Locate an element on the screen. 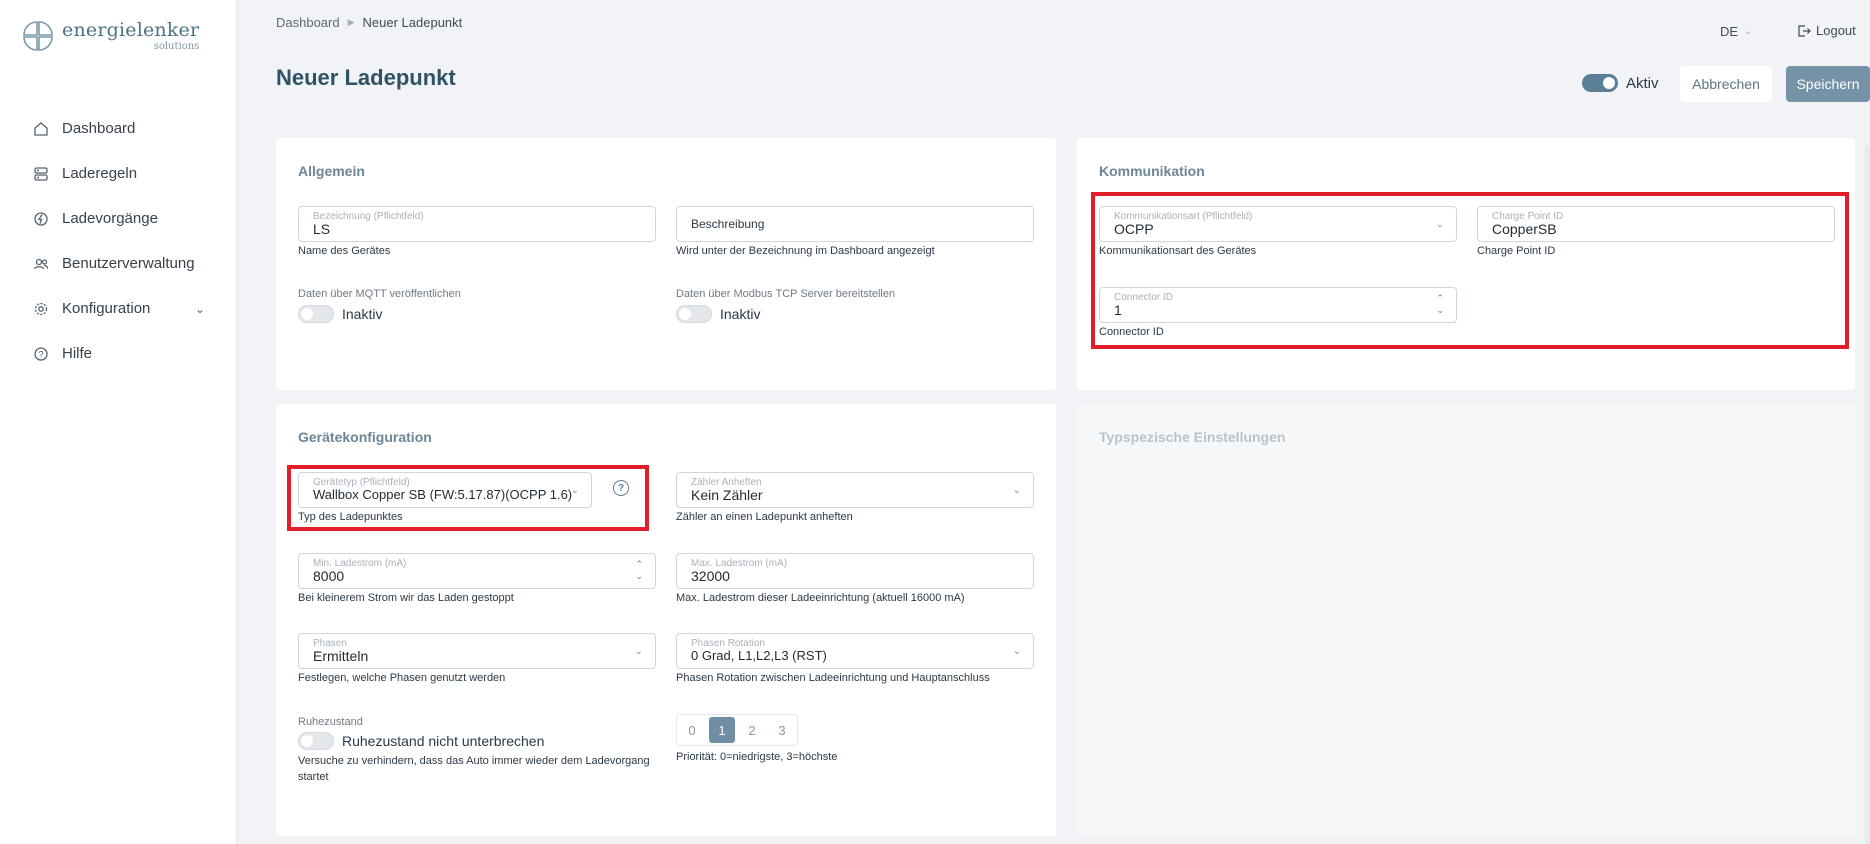 Image resolution: width=1870 pixels, height=844 pixels. mqtt-toggle is located at coordinates (316, 314).